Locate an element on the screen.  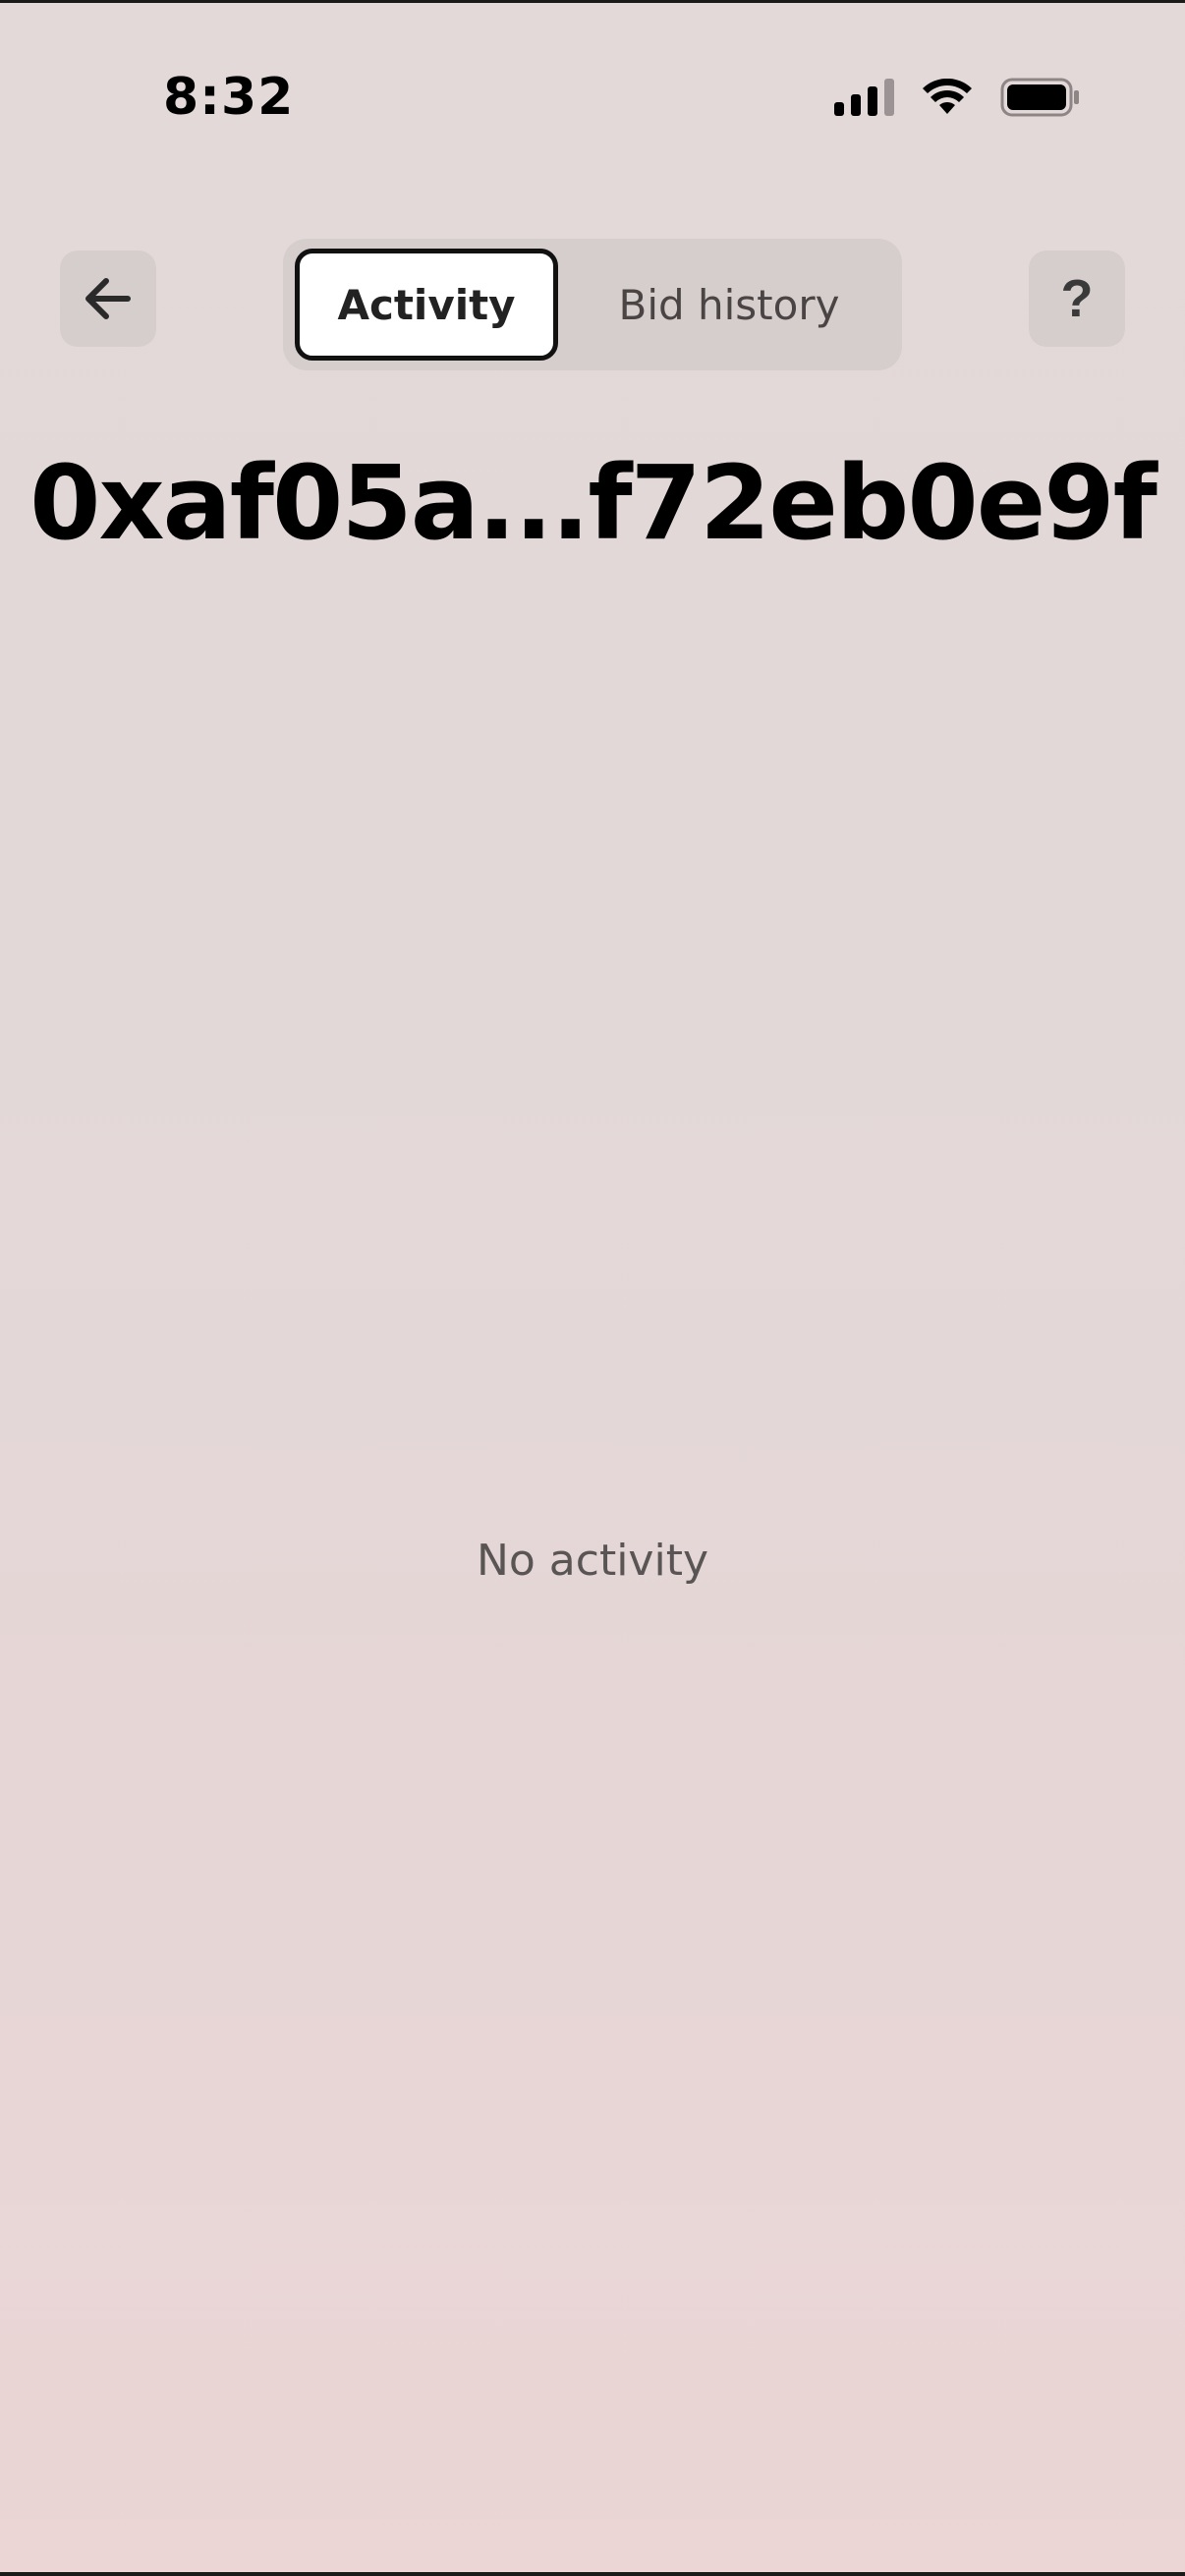
status-icons is located at coordinates (958, 97).